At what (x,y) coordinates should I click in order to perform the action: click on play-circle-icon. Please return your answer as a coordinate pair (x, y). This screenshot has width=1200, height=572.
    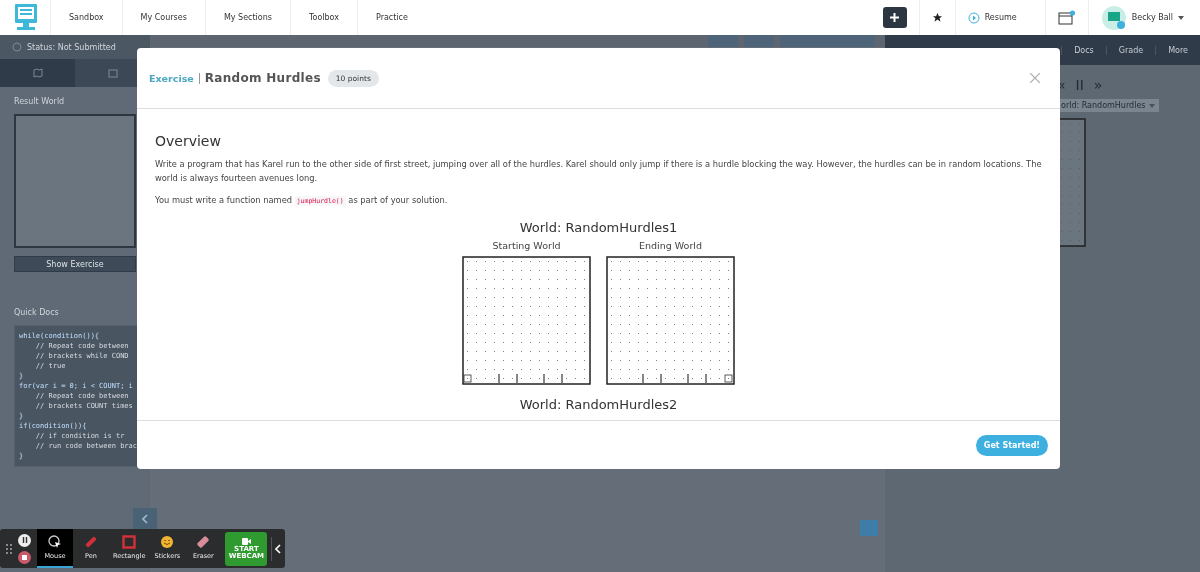
    Looking at the image, I should click on (973, 17).